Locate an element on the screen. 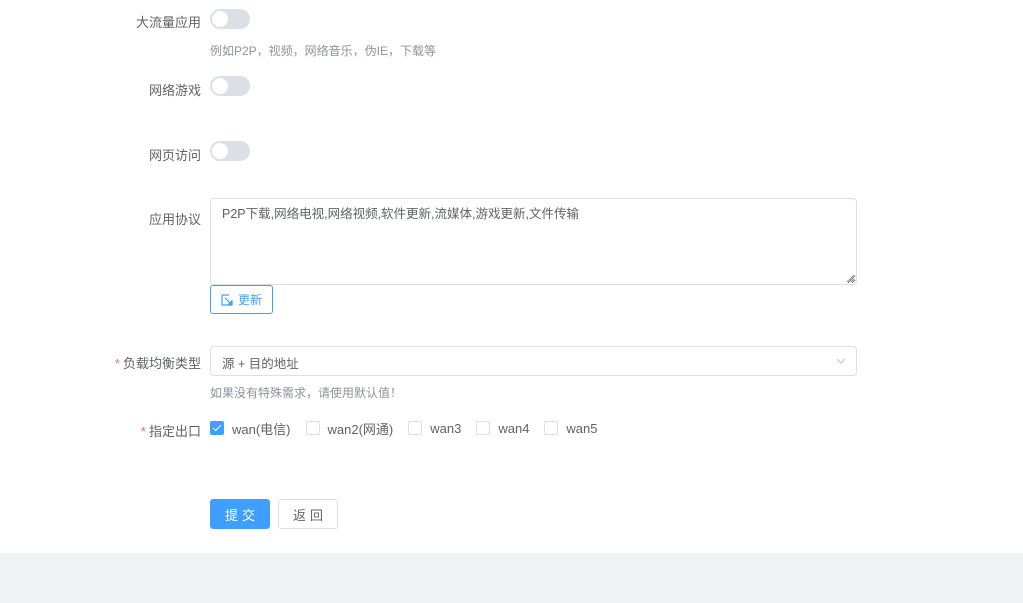 Image resolution: width=1023 pixels, height=603 pixels. exit-option-wan4: wan4 is located at coordinates (502, 428).